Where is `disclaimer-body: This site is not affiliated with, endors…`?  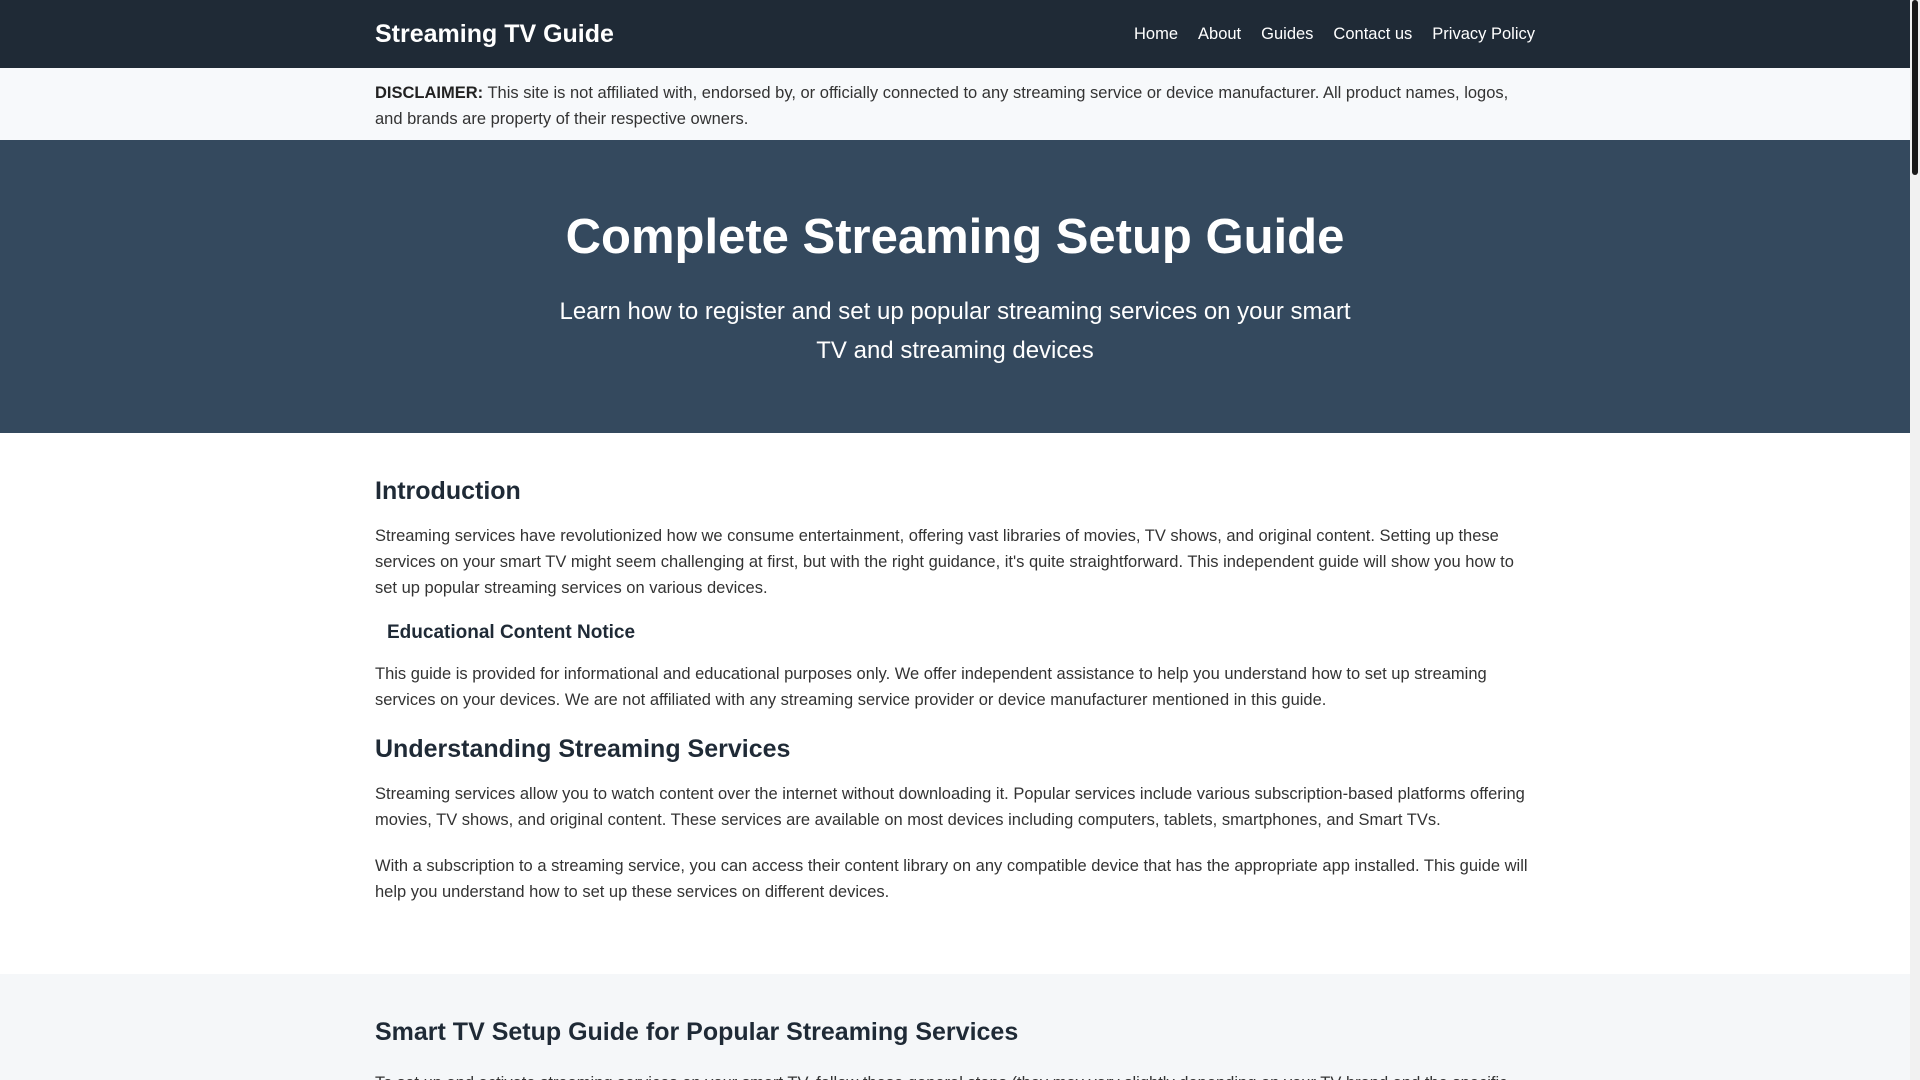 disclaimer-body: This site is not affiliated with, endors… is located at coordinates (942, 106).